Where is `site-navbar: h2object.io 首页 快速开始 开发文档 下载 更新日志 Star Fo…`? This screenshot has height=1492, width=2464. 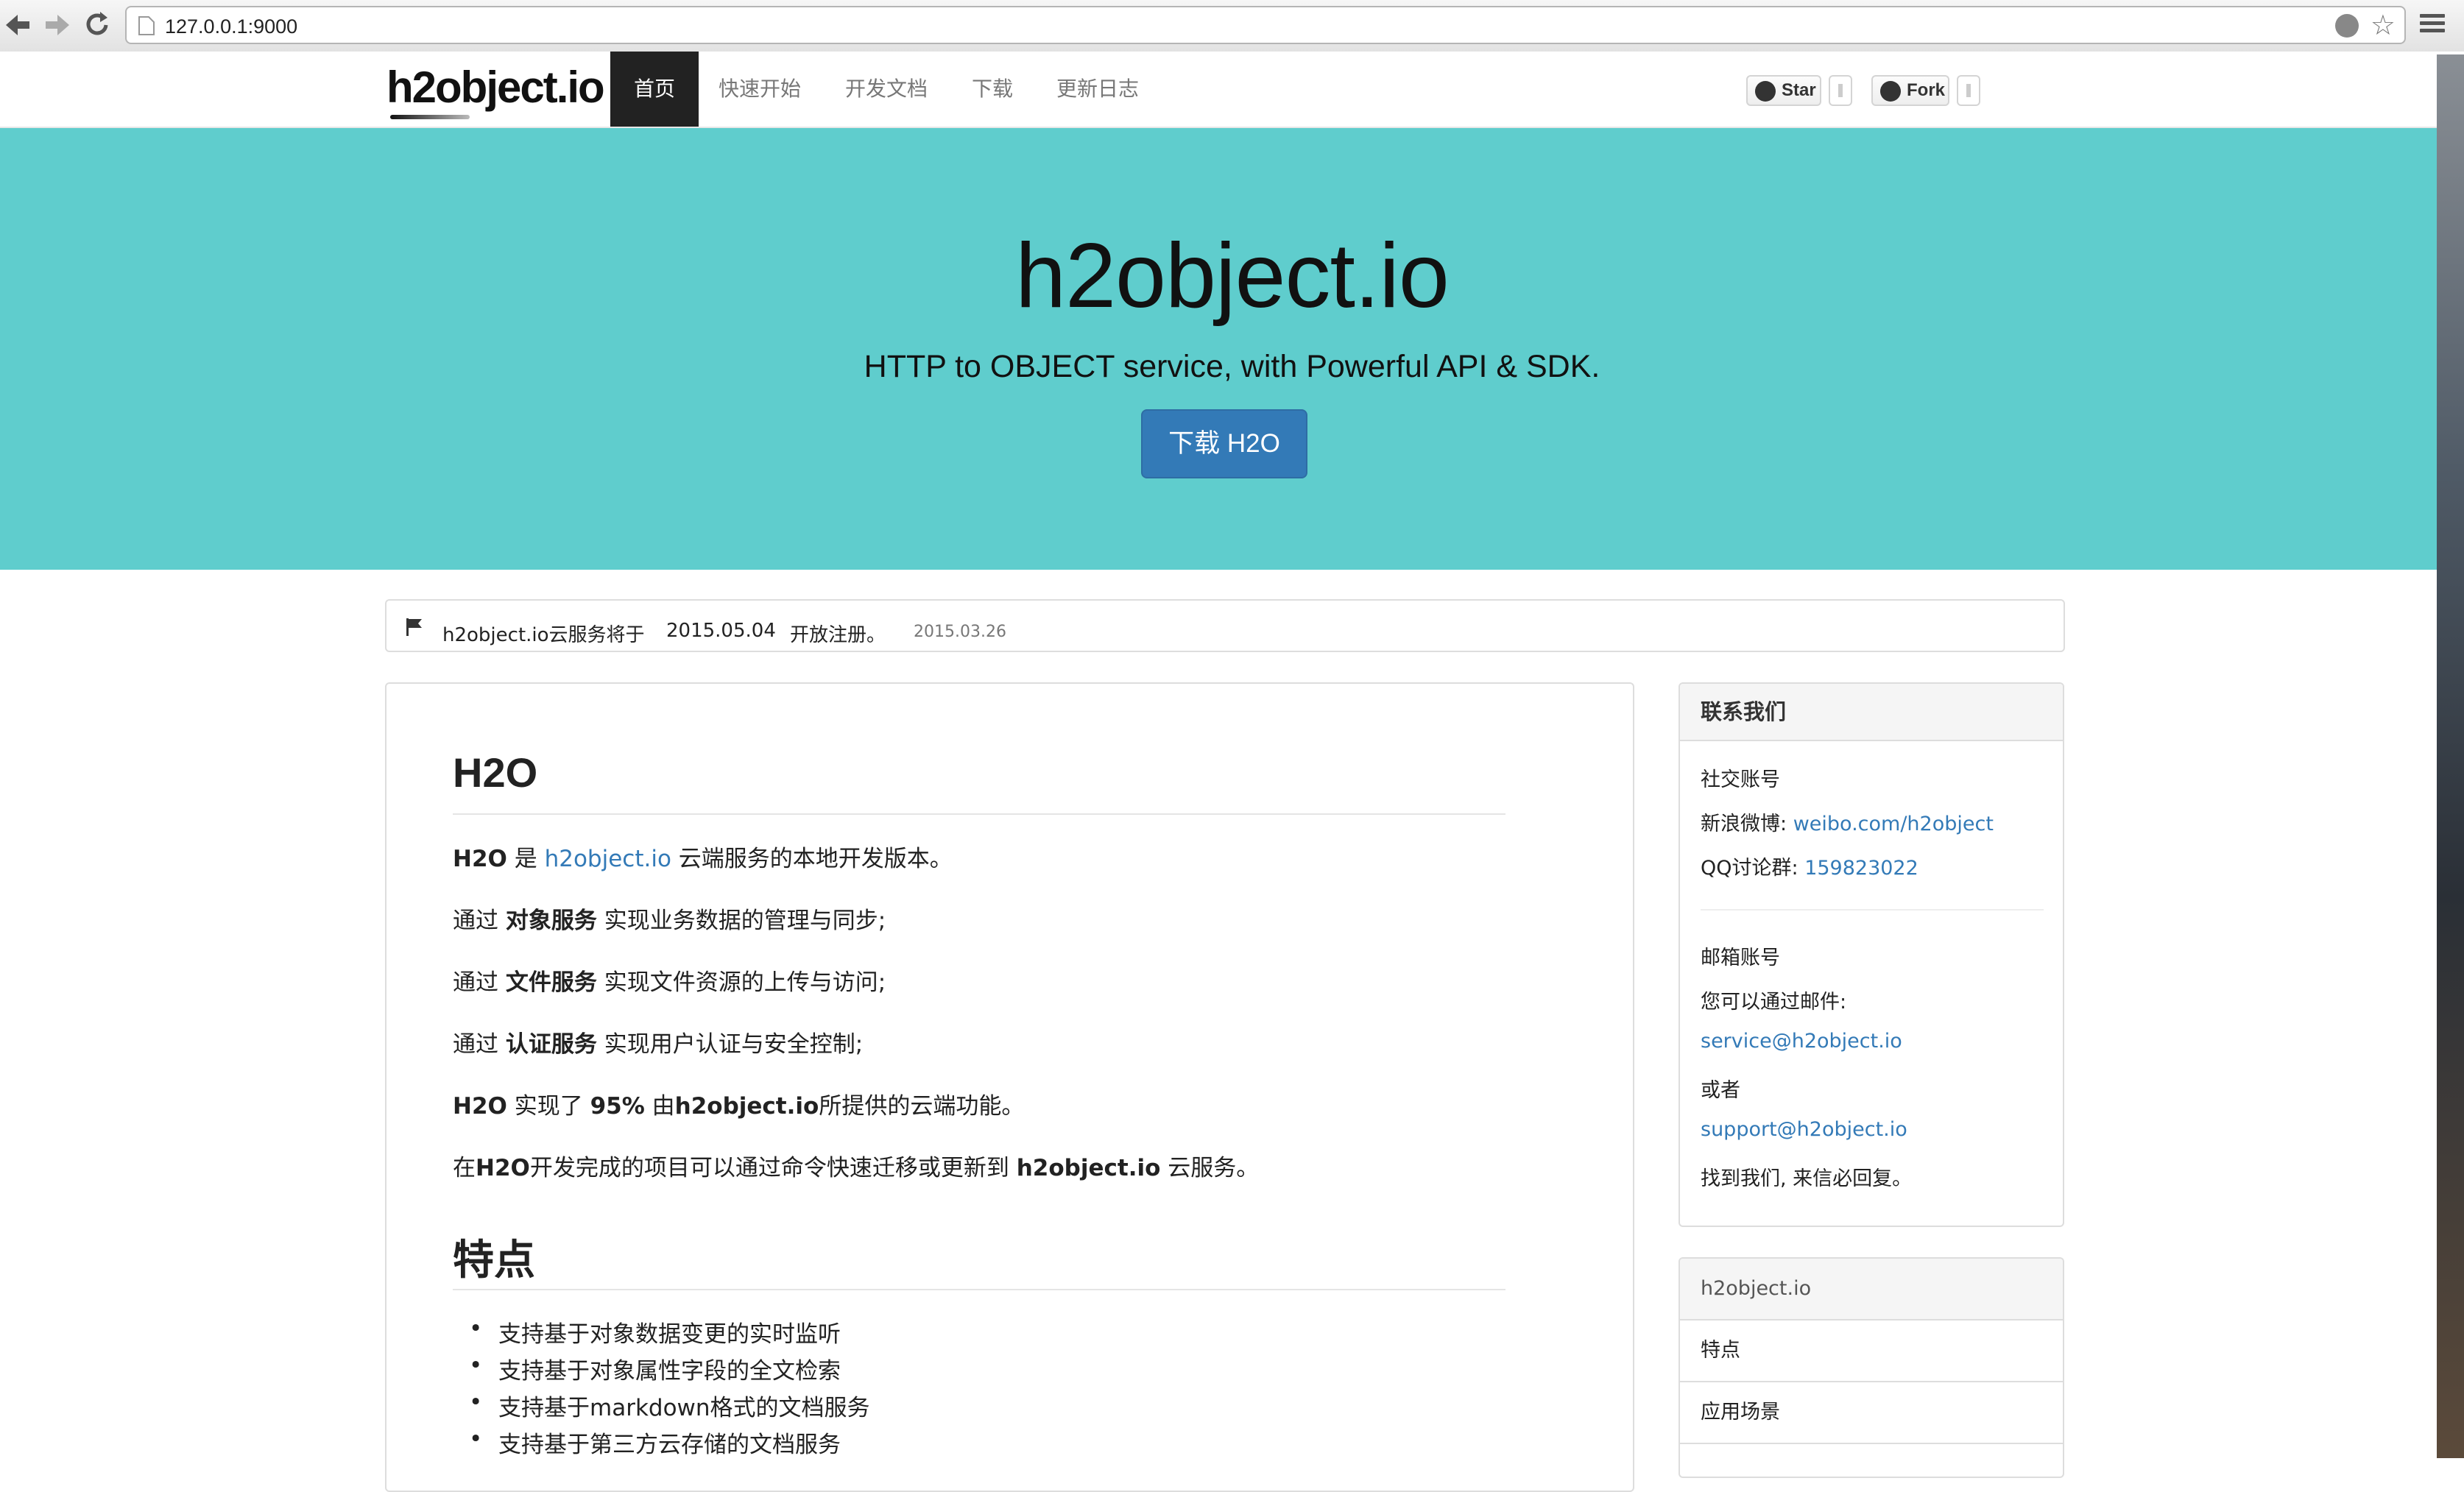
site-navbar: h2object.io 首页 快速开始 开发文档 下载 更新日志 Star Fo… is located at coordinates (1232, 90).